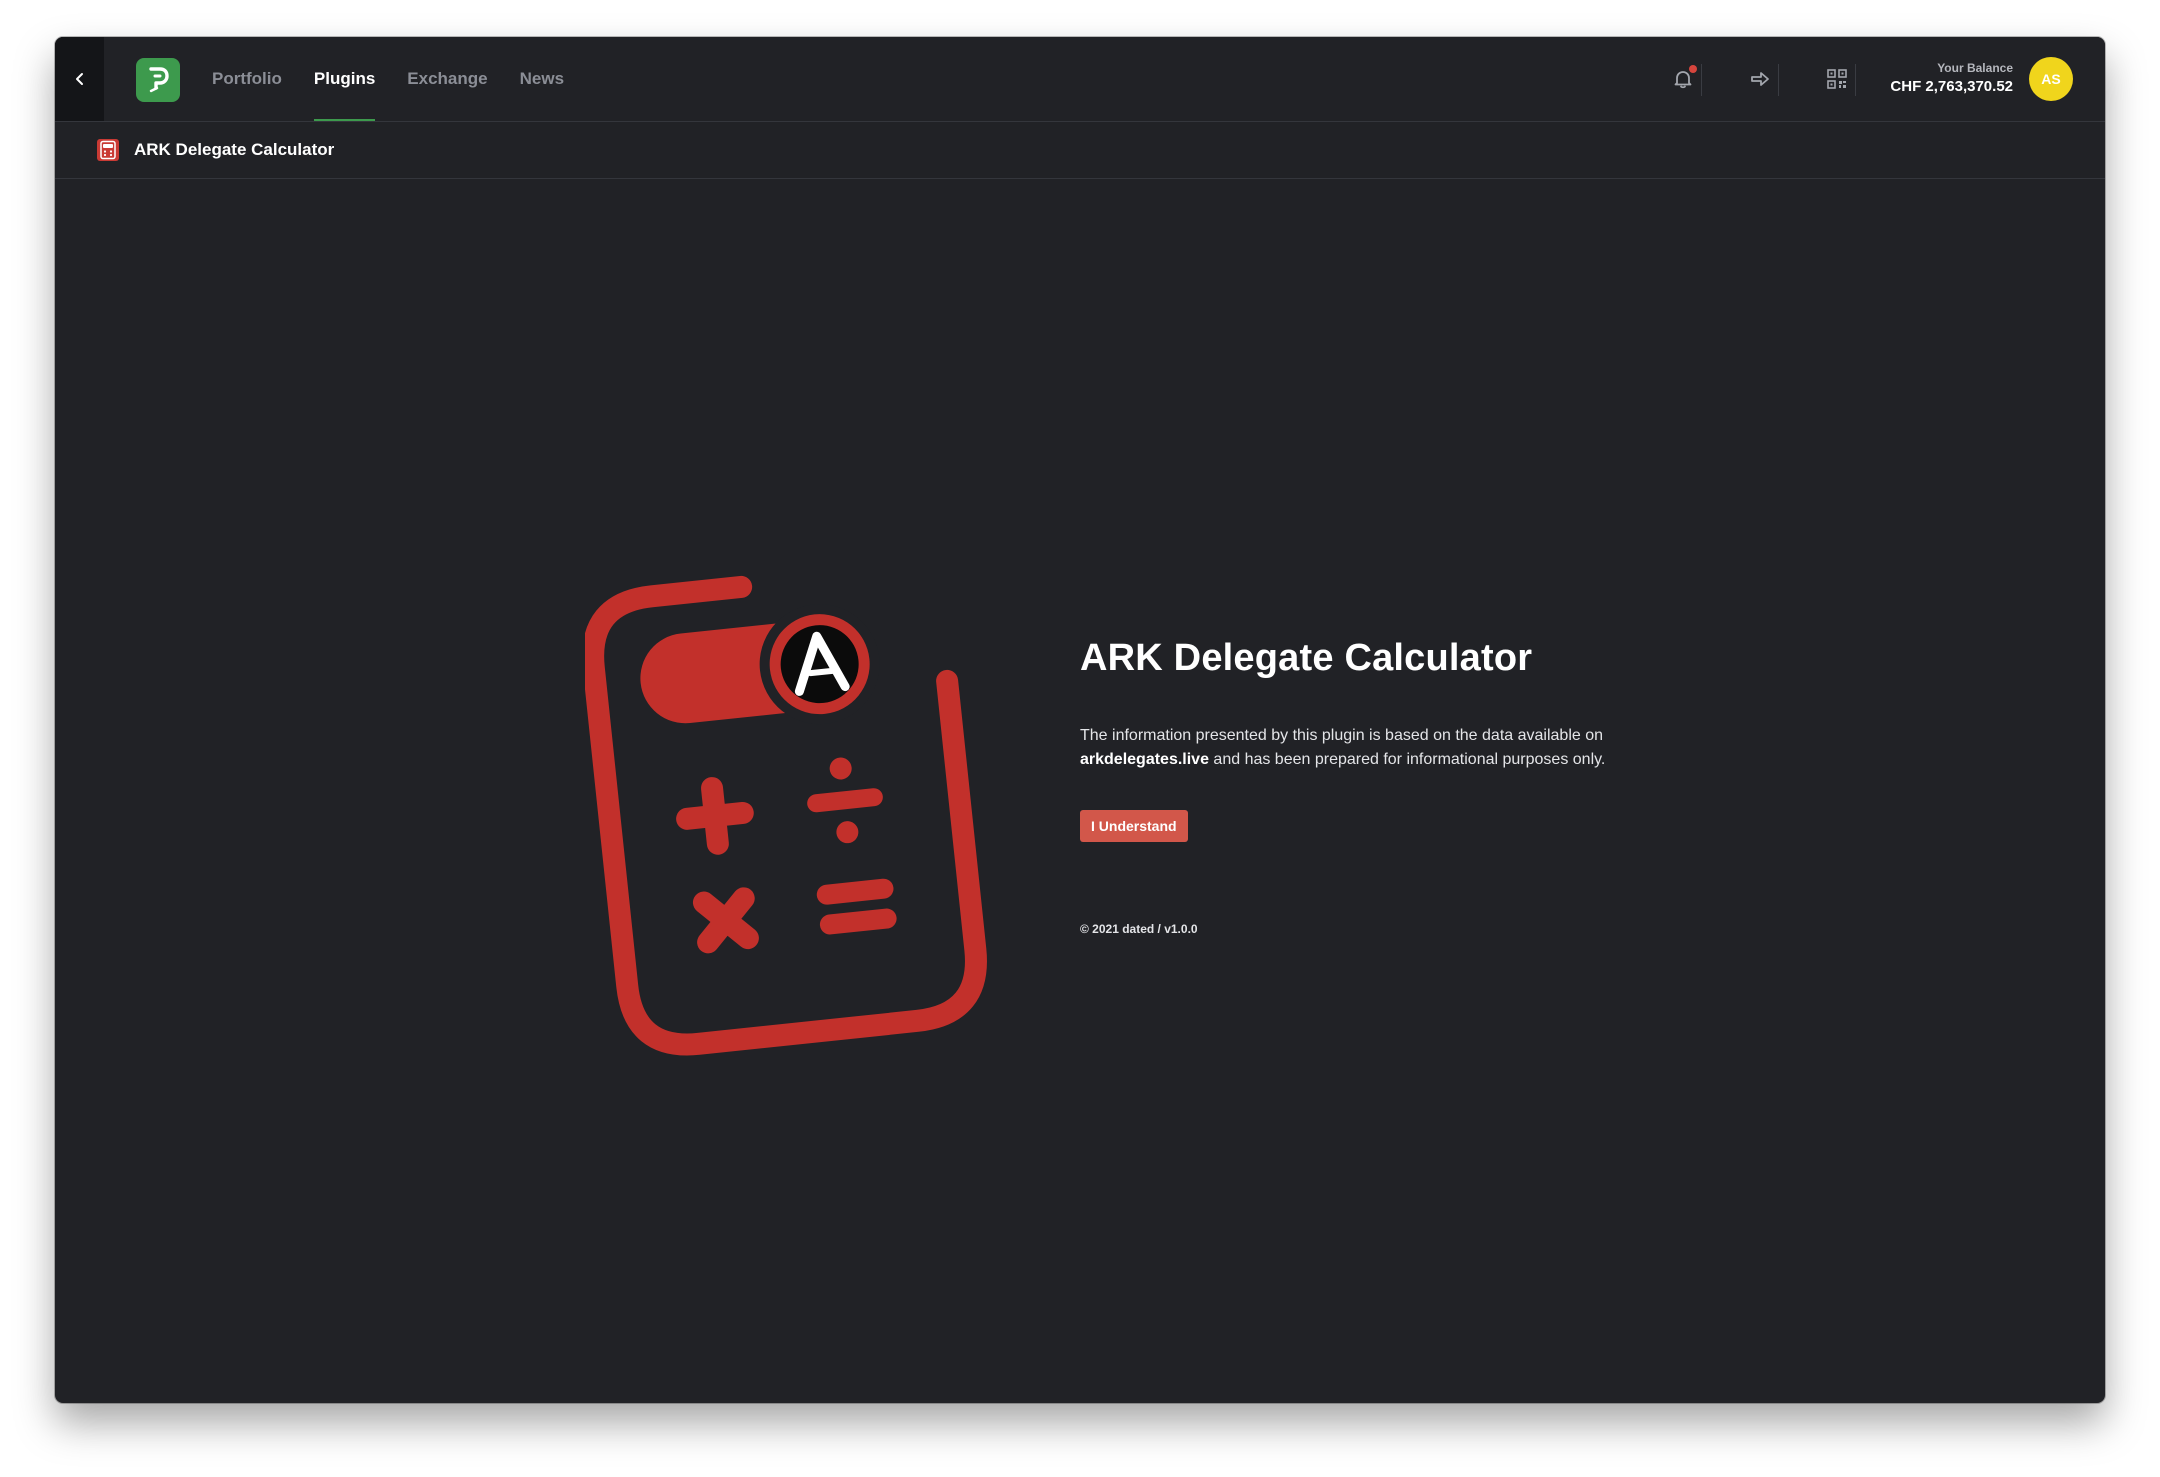 This screenshot has width=2160, height=1477. I want to click on plugin-heading: ARK Delegate Calculator, so click(1306, 658).